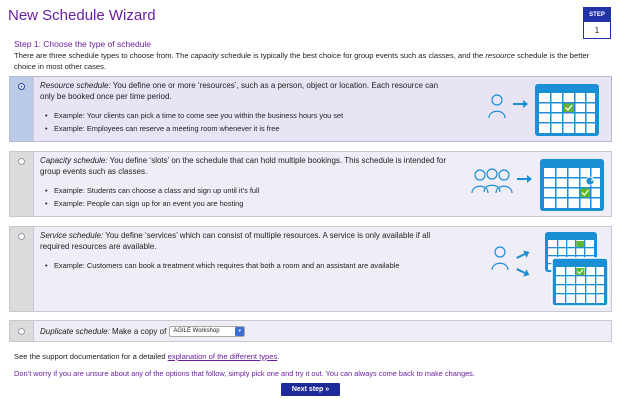 This screenshot has height=399, width=620. Describe the element at coordinates (21, 236) in the screenshot. I see `radio-service` at that location.